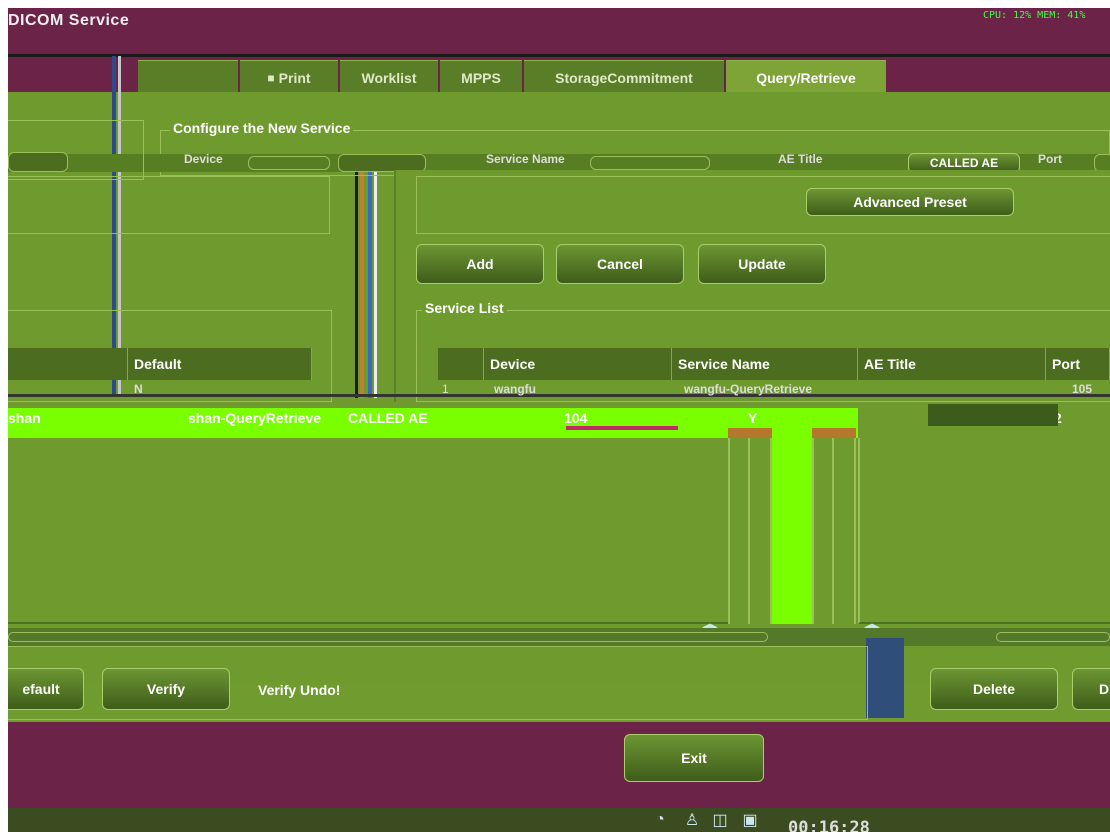 This screenshot has height=832, width=1110. I want to click on tab-query-retrieve: Query/Retrieve, so click(806, 77).